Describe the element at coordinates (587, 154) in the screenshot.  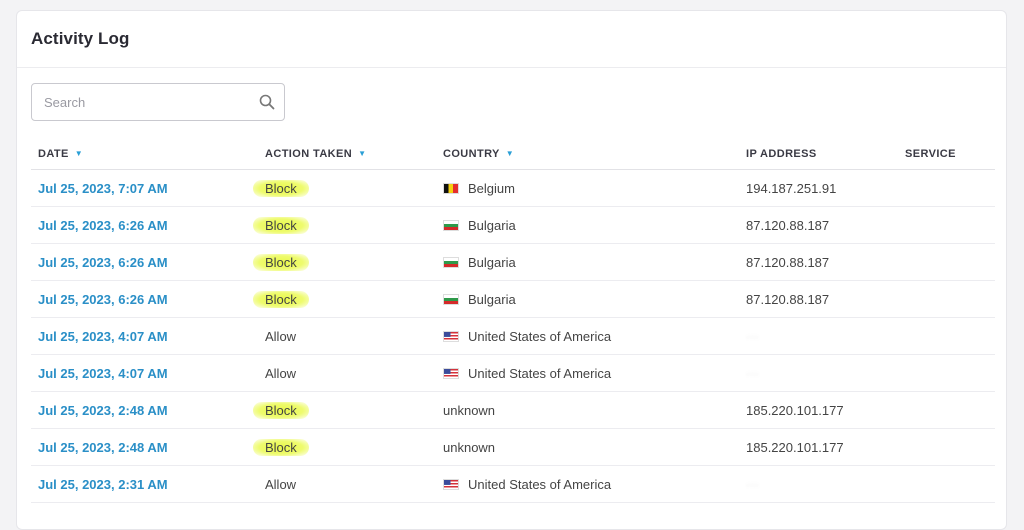
I see `column-header-country: COUNTRY ▼` at that location.